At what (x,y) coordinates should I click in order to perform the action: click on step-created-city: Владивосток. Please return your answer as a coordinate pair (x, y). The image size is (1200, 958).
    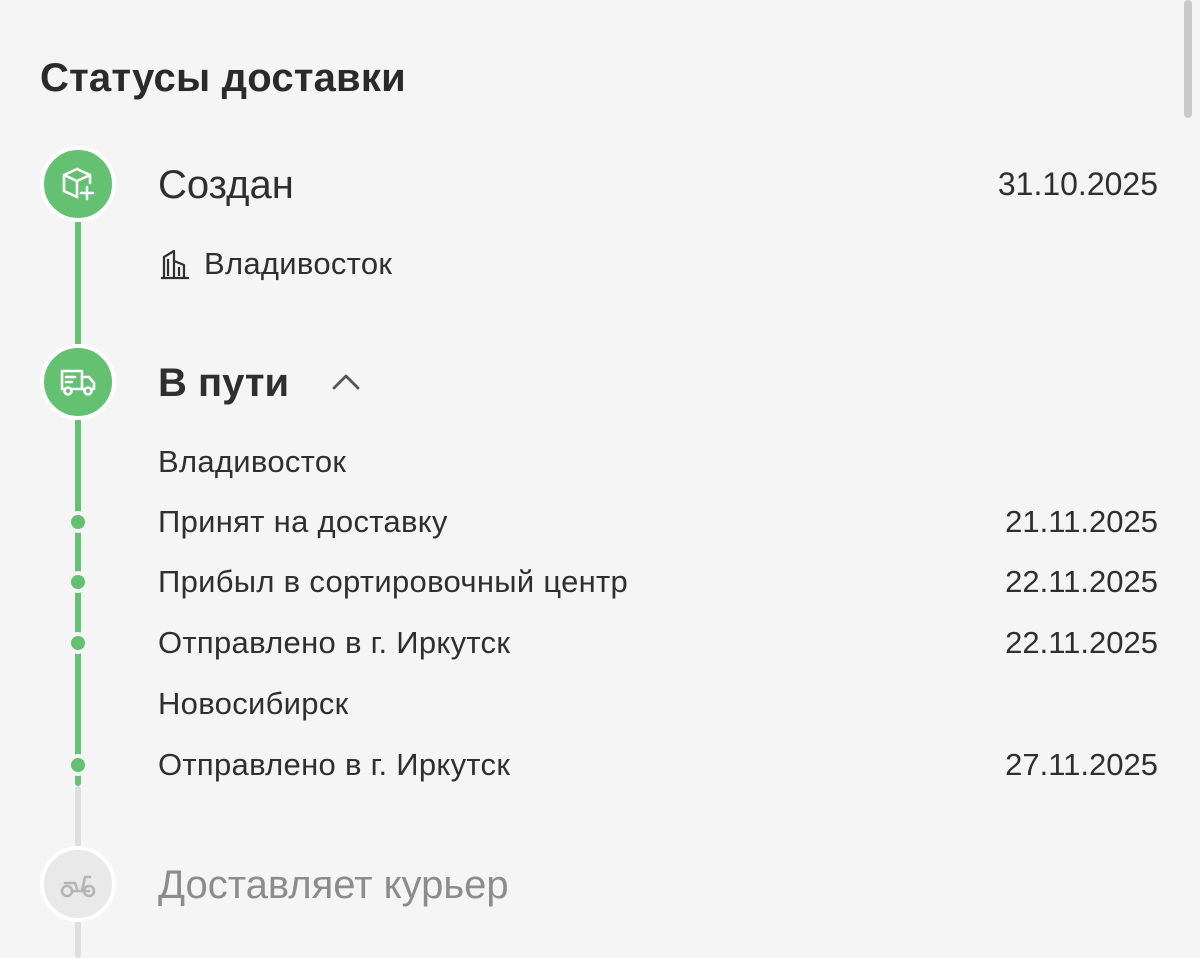
    Looking at the image, I should click on (275, 264).